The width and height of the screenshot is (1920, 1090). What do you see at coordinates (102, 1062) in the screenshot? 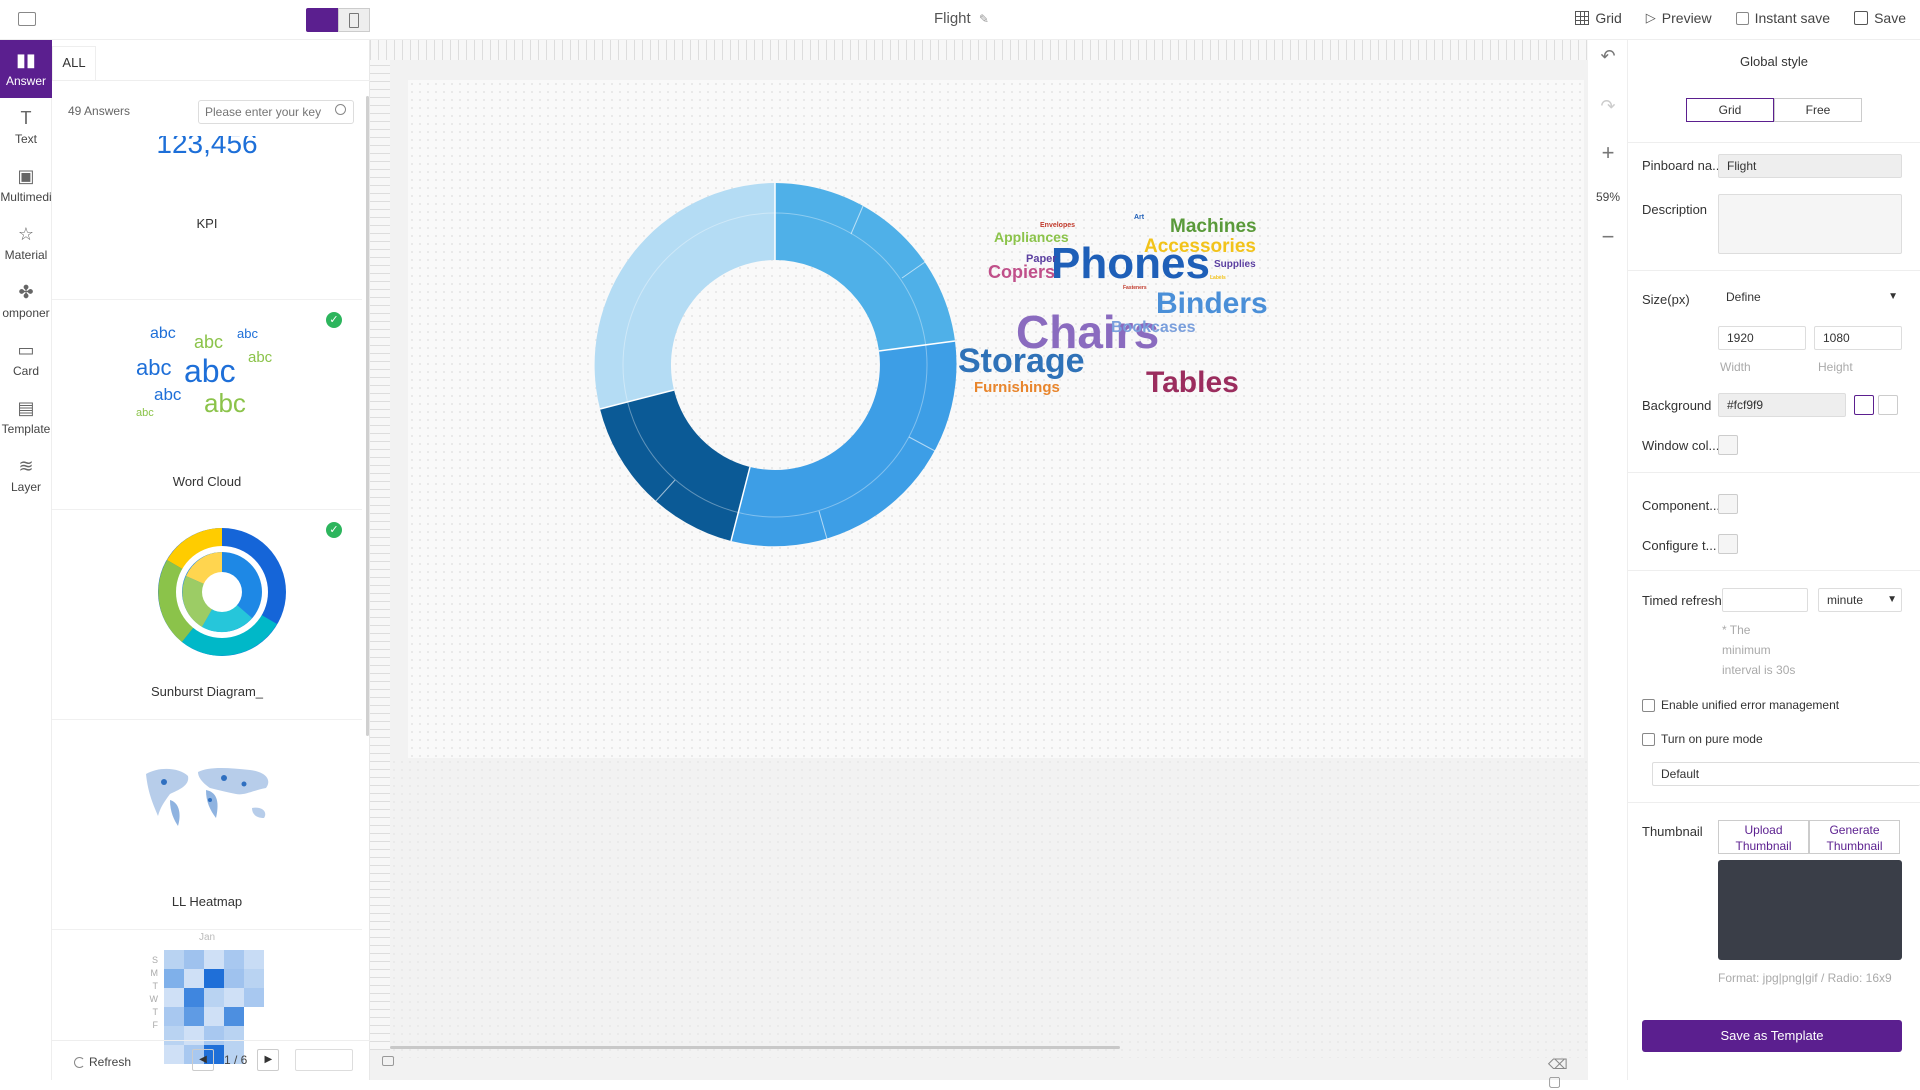
I see `refresh-button: Refresh` at bounding box center [102, 1062].